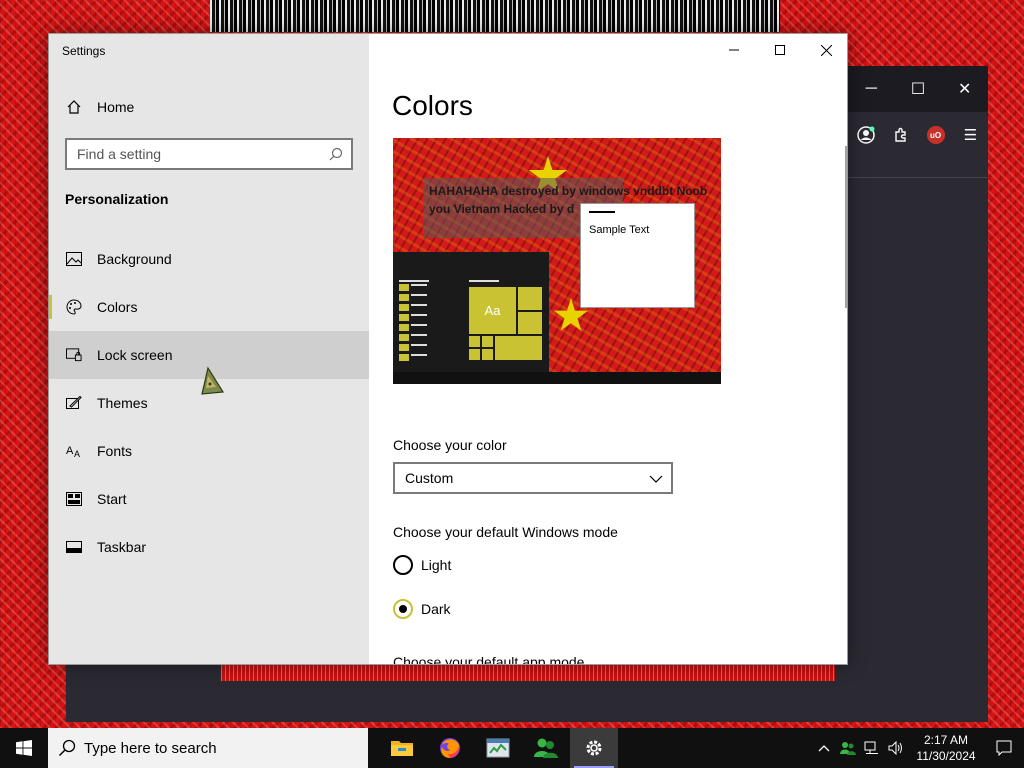  I want to click on browser-minimize-button: ─, so click(871, 89).